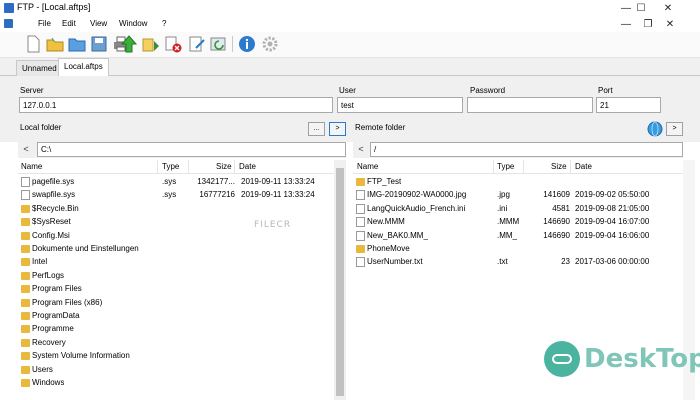 The height and width of the screenshot is (400, 700). Describe the element at coordinates (380, 127) in the screenshot. I see `remote-folder-label: Remote folder` at that location.